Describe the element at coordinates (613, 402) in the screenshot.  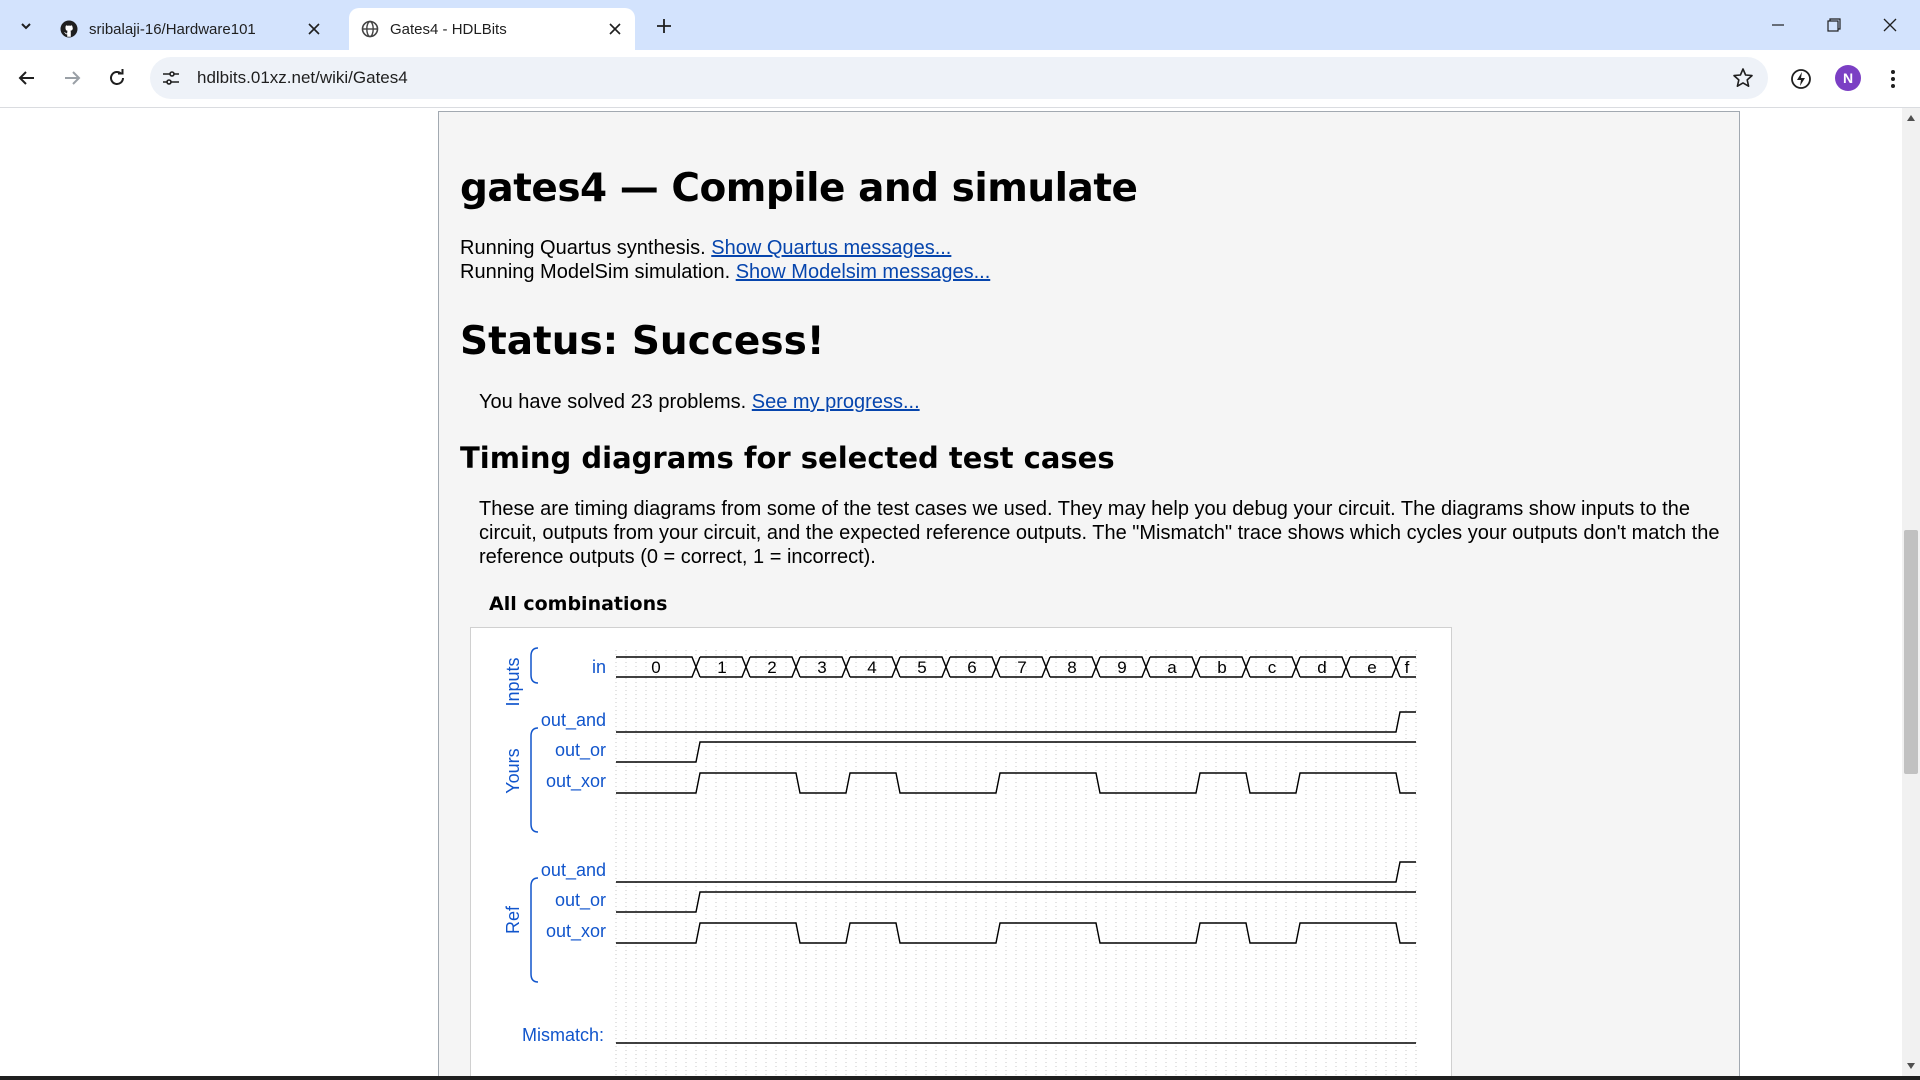
I see `solved-text: You have solved 23 problems.` at that location.